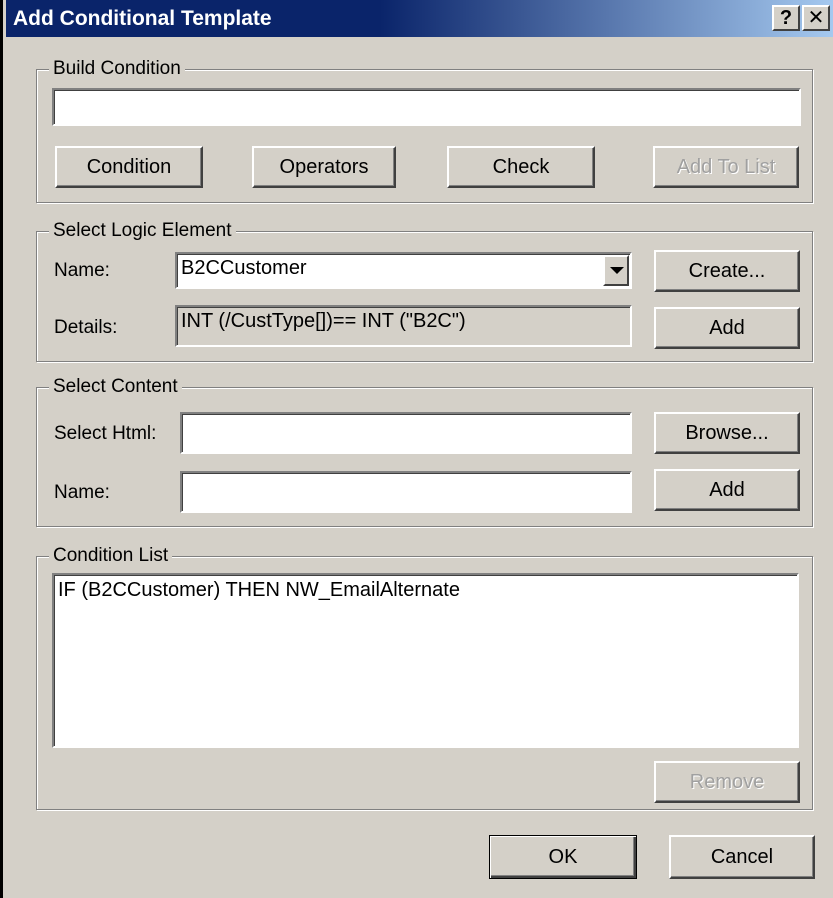 The height and width of the screenshot is (898, 833). Describe the element at coordinates (616, 270) in the screenshot. I see `chevron-down-icon` at that location.